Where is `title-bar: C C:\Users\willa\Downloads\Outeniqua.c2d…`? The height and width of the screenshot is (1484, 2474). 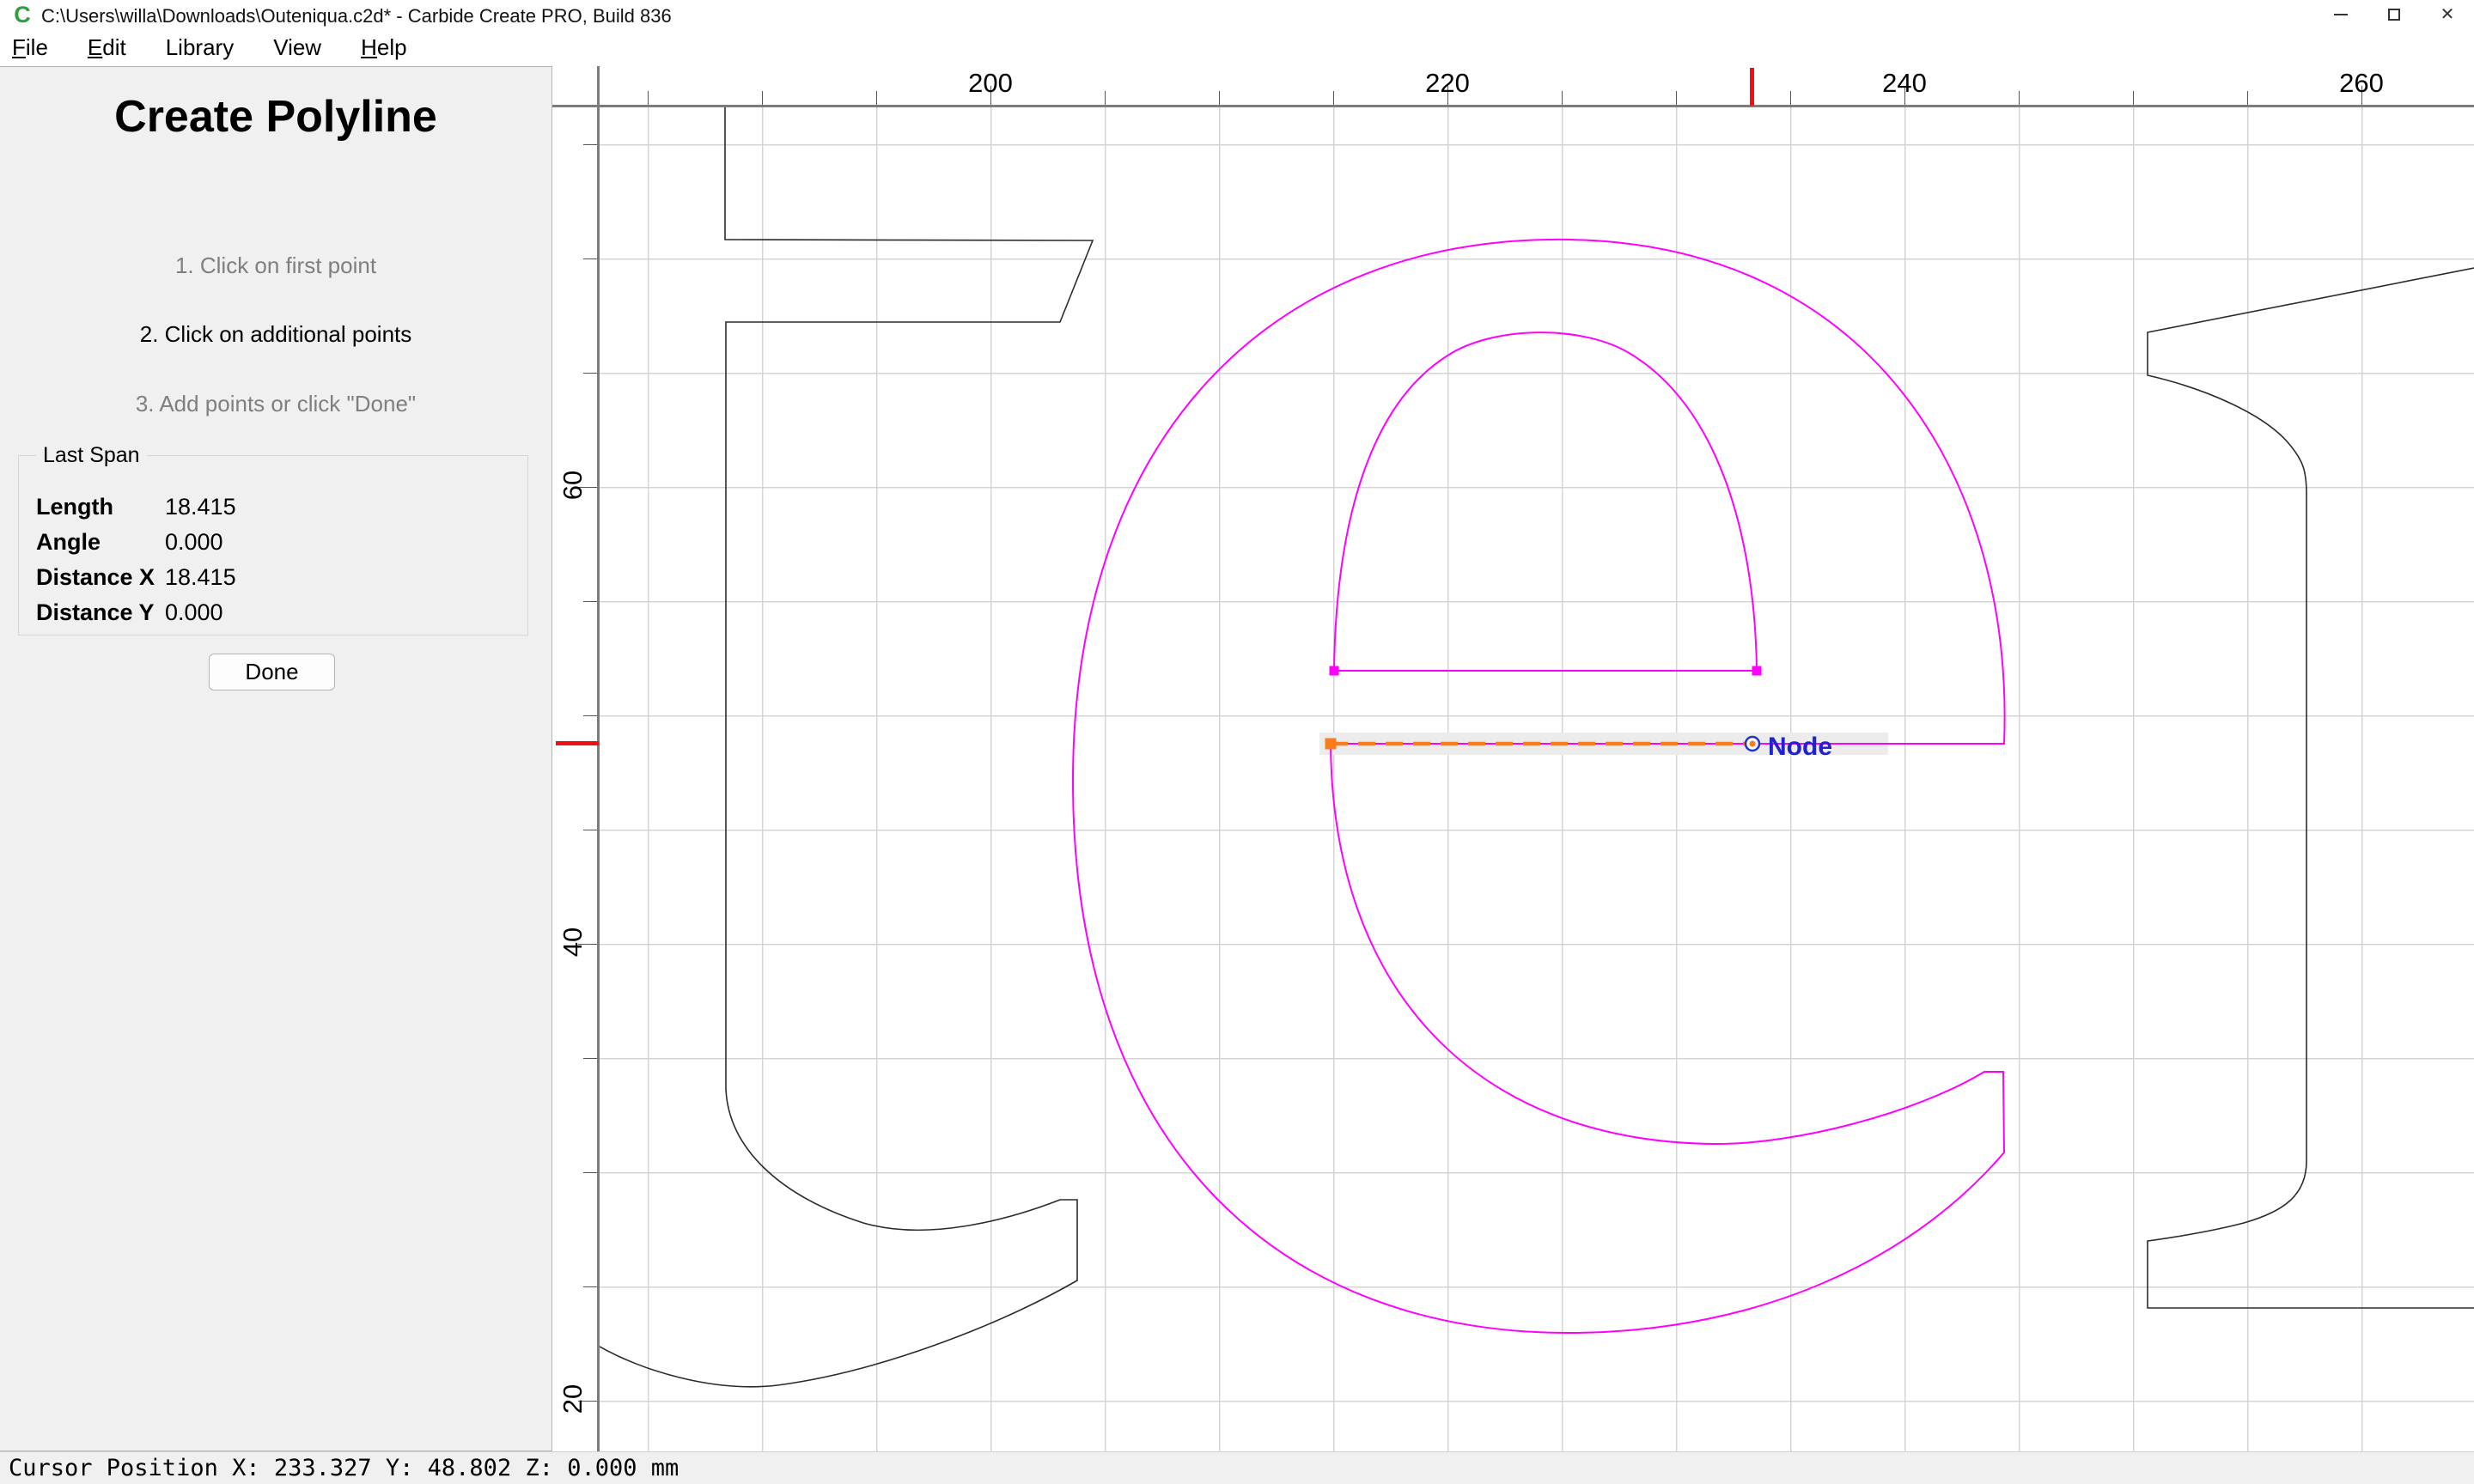 title-bar: C C:\Users\willa\Downloads\Outeniqua.c2d… is located at coordinates (1237, 15).